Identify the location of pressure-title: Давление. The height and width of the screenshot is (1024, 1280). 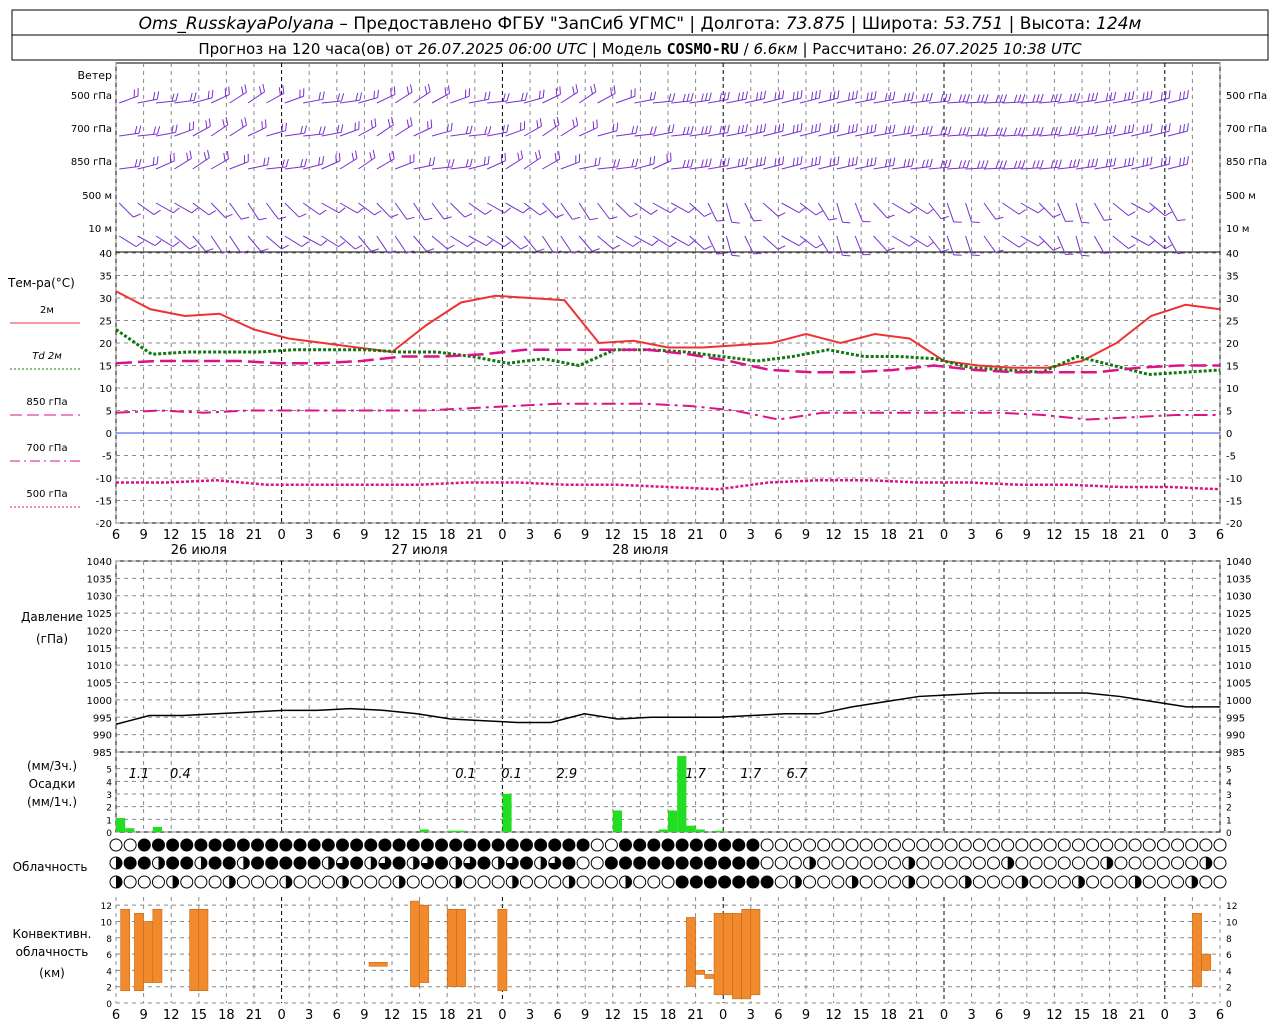
(52, 617).